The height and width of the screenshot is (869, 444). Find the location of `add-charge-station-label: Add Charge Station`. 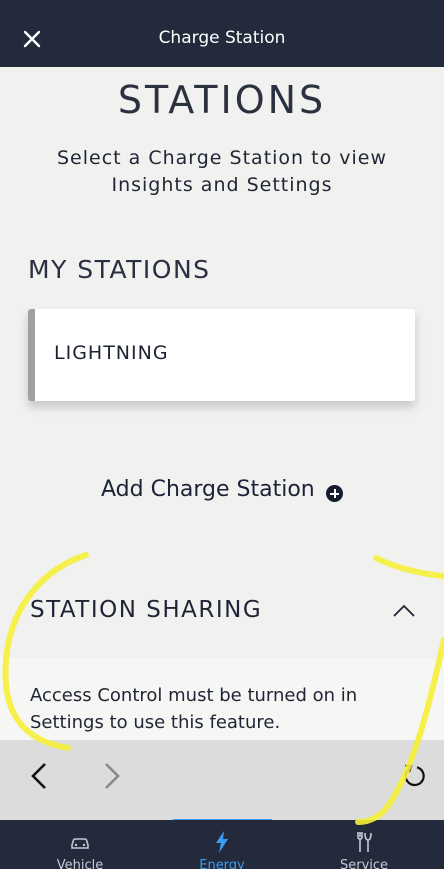

add-charge-station-label: Add Charge Station is located at coordinates (208, 489).